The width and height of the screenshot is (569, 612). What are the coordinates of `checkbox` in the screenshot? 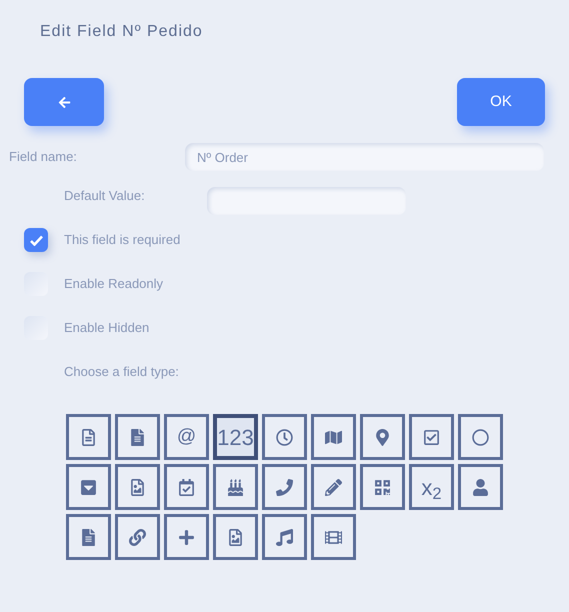 It's located at (36, 240).